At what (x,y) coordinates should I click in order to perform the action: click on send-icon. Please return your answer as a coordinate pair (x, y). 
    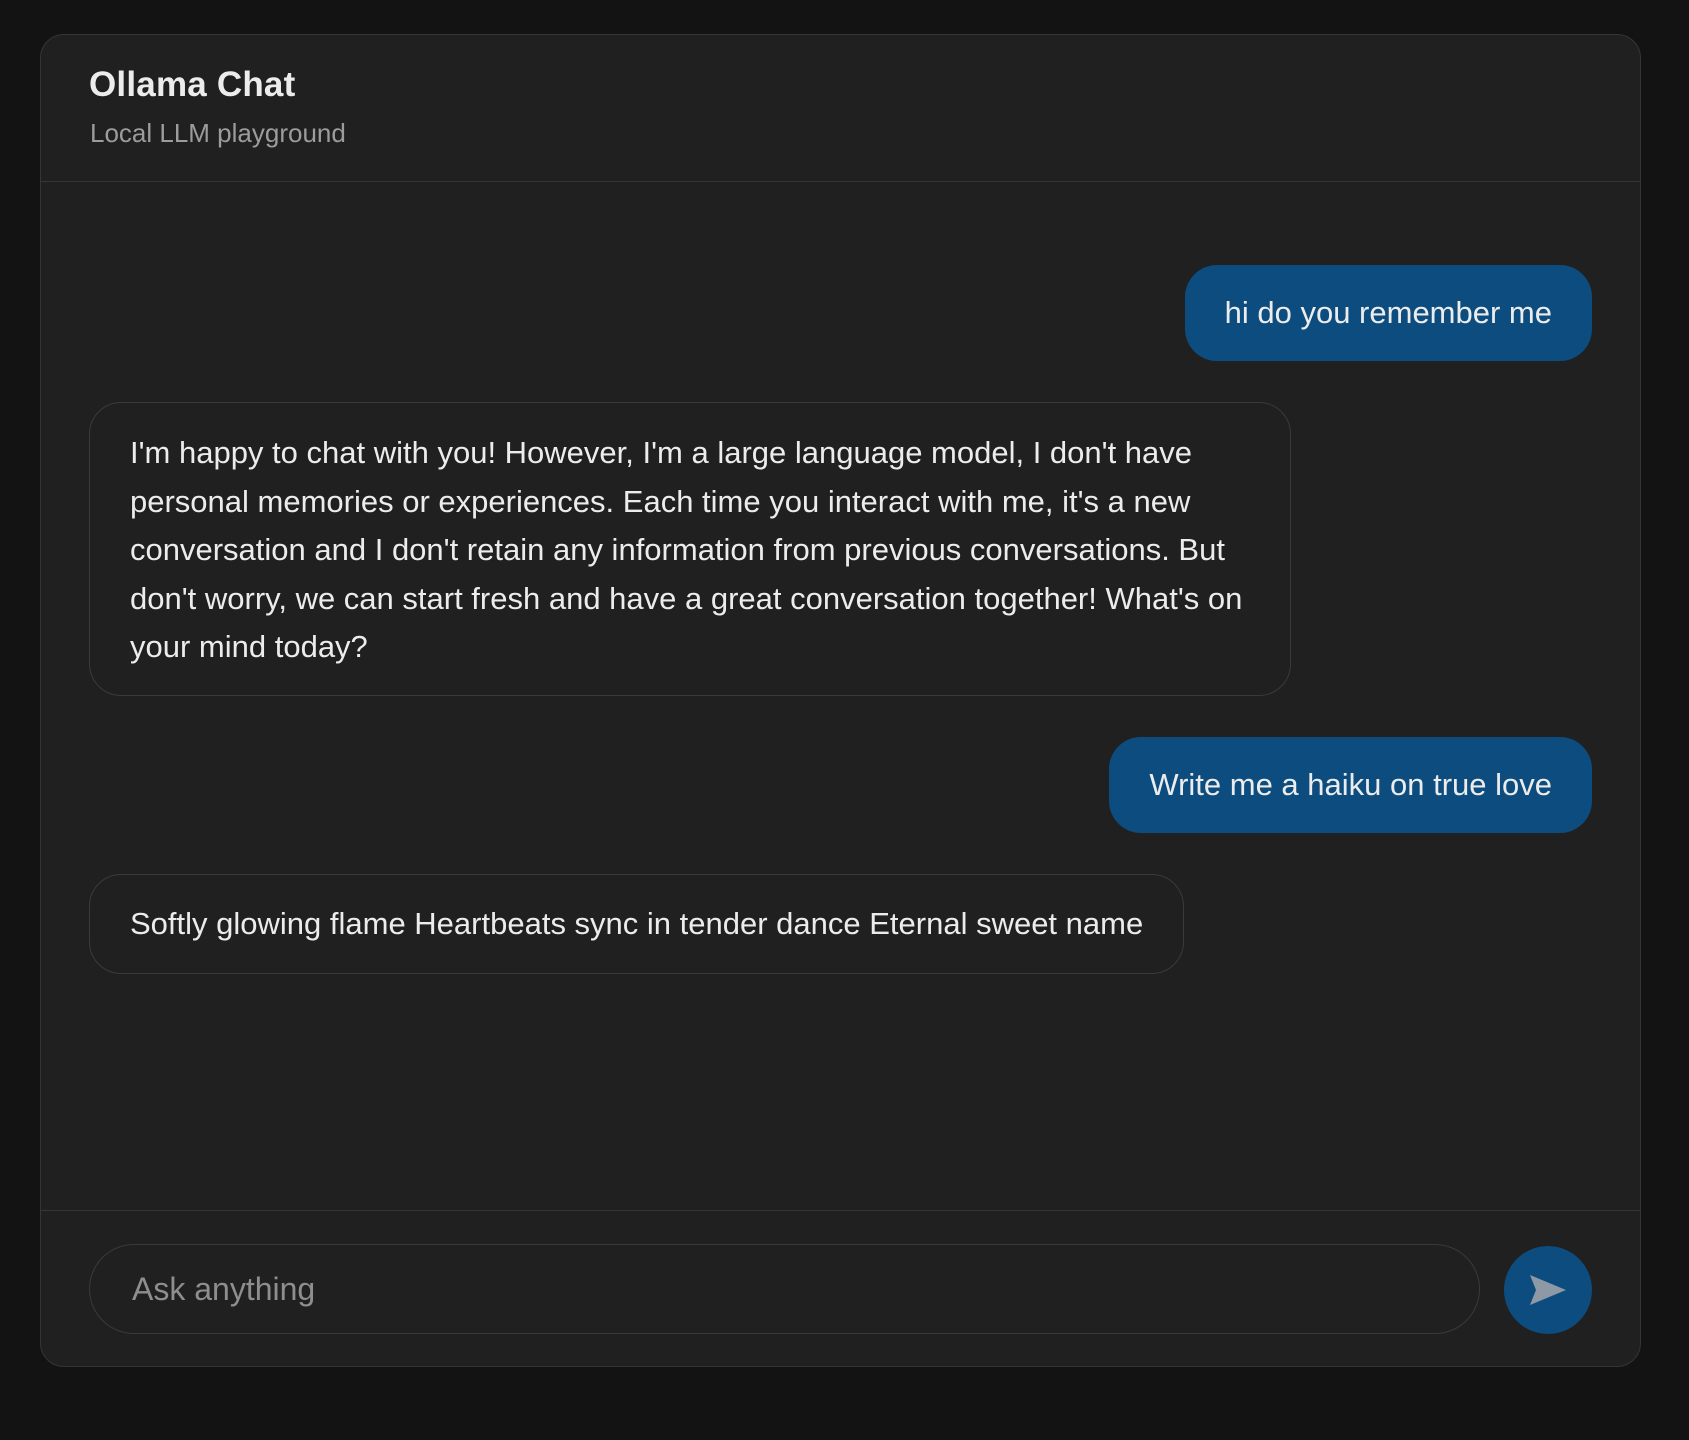
    Looking at the image, I should click on (1548, 1290).